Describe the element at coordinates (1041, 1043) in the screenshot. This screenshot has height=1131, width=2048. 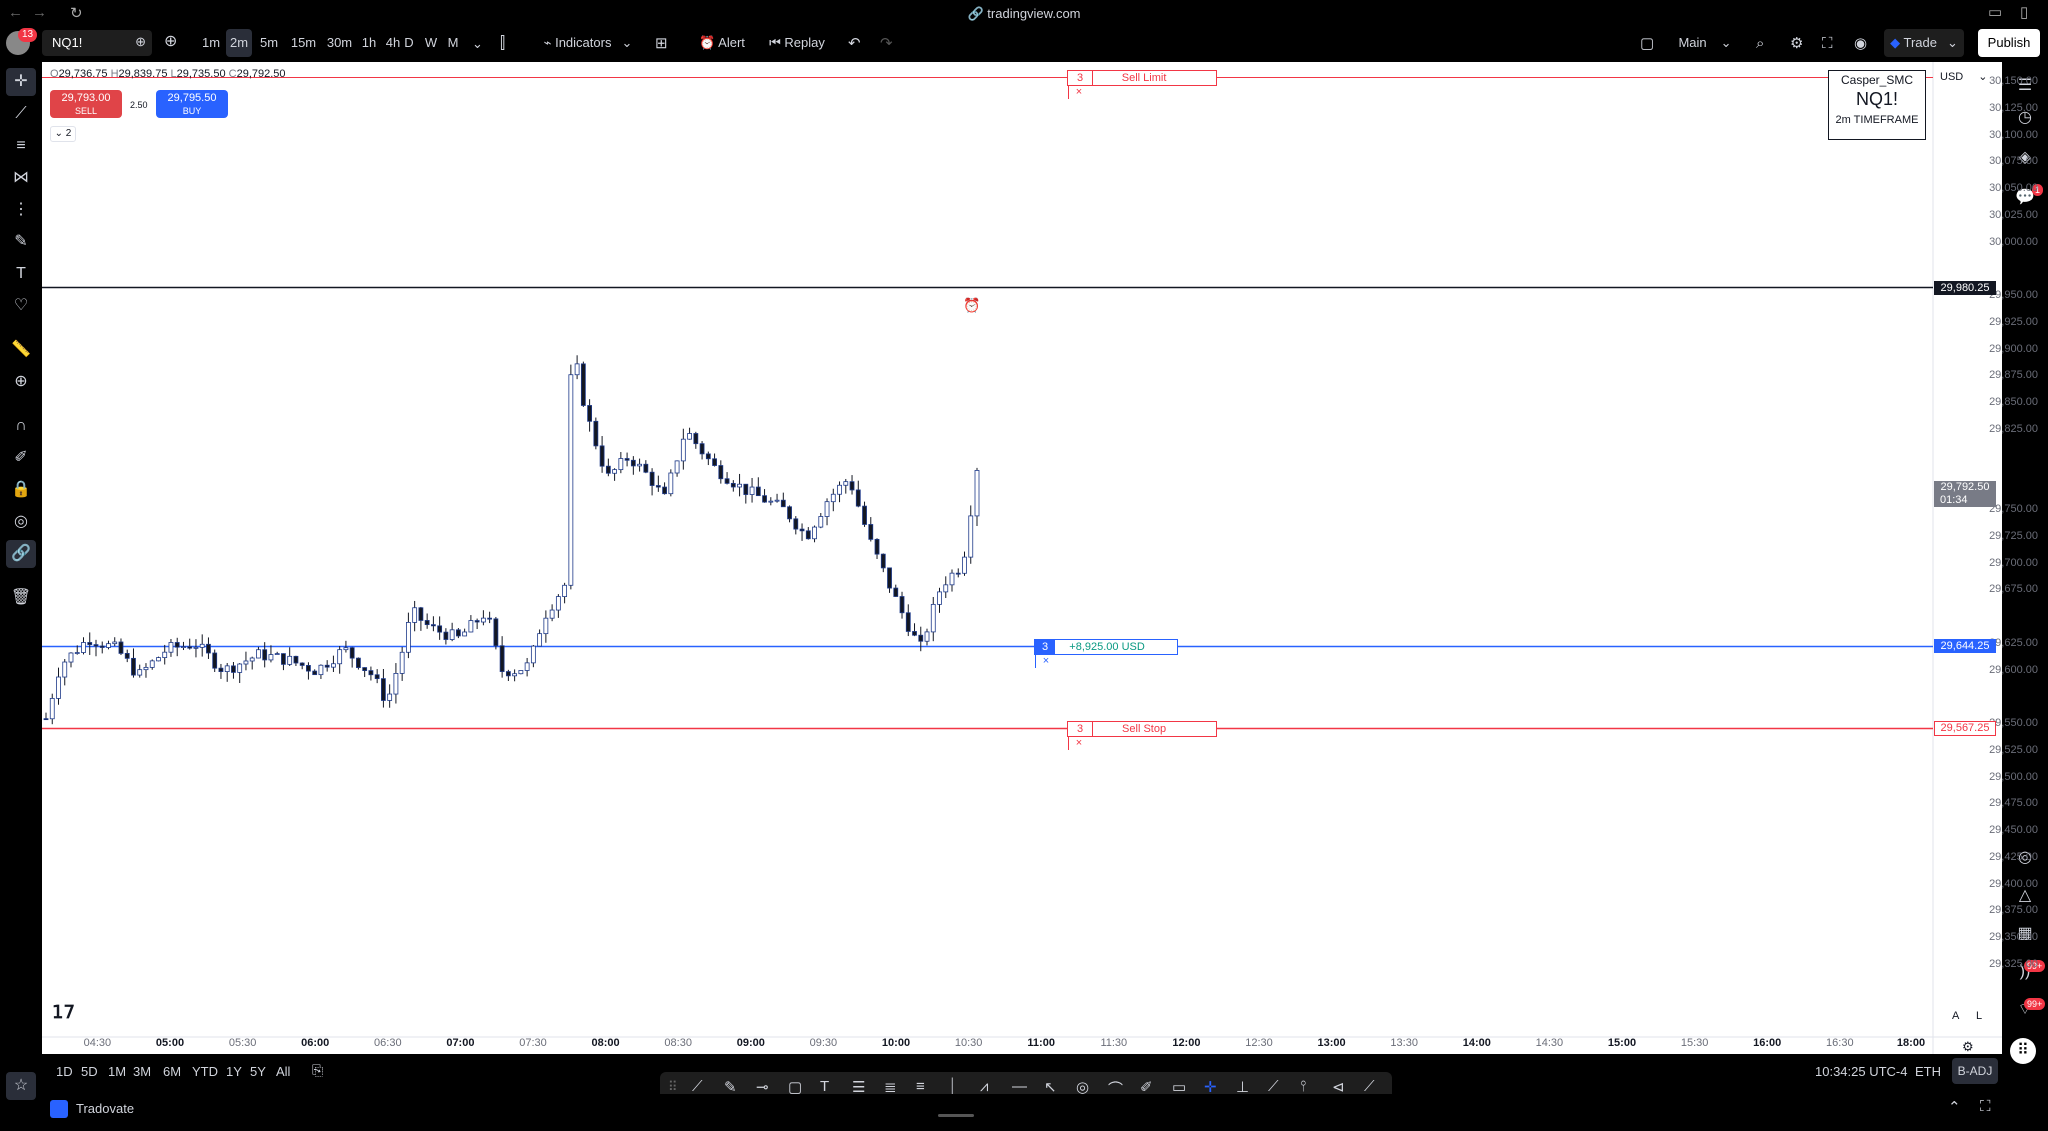
I see `time-label: 11:00` at that location.